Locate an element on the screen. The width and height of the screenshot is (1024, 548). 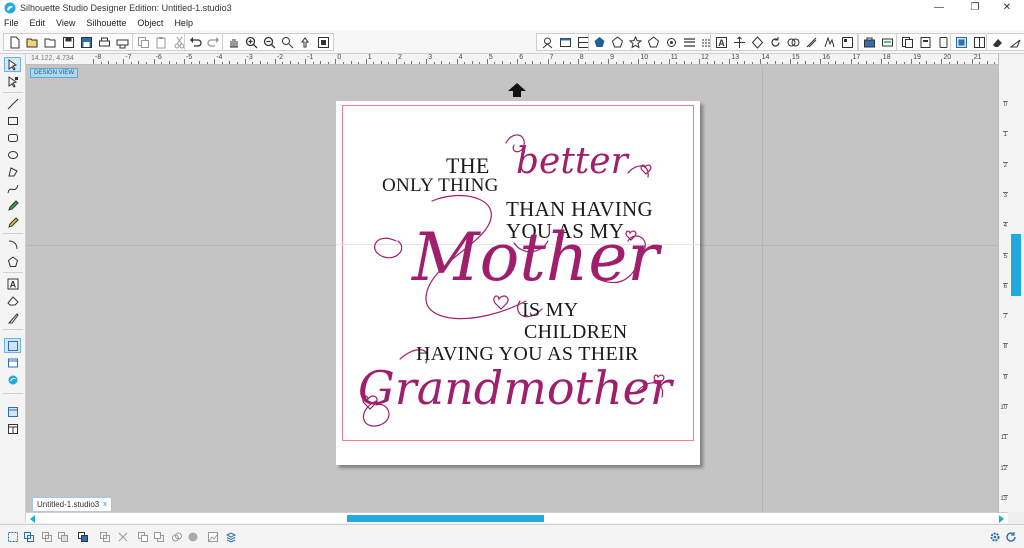
design-store-button is located at coordinates (943, 42).